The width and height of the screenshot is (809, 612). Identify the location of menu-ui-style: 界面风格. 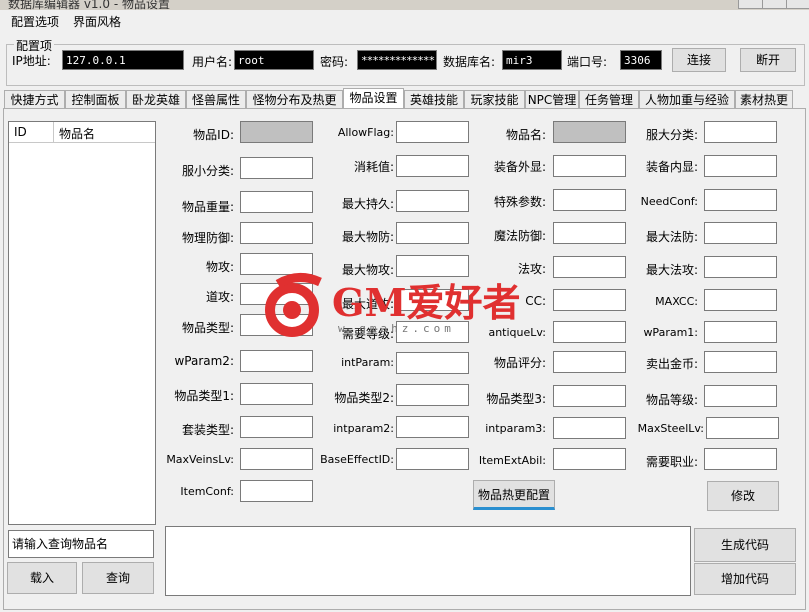
(97, 21).